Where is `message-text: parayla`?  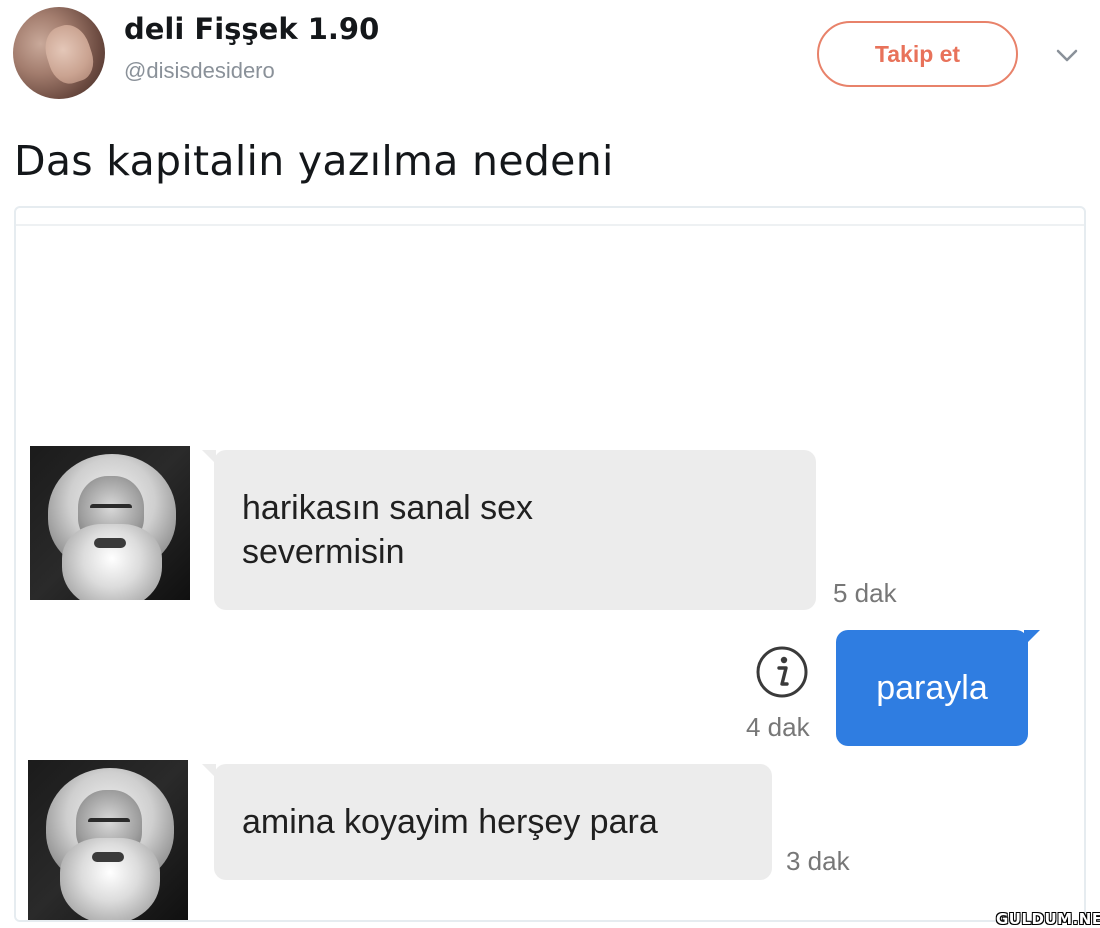
message-text: parayla is located at coordinates (932, 687).